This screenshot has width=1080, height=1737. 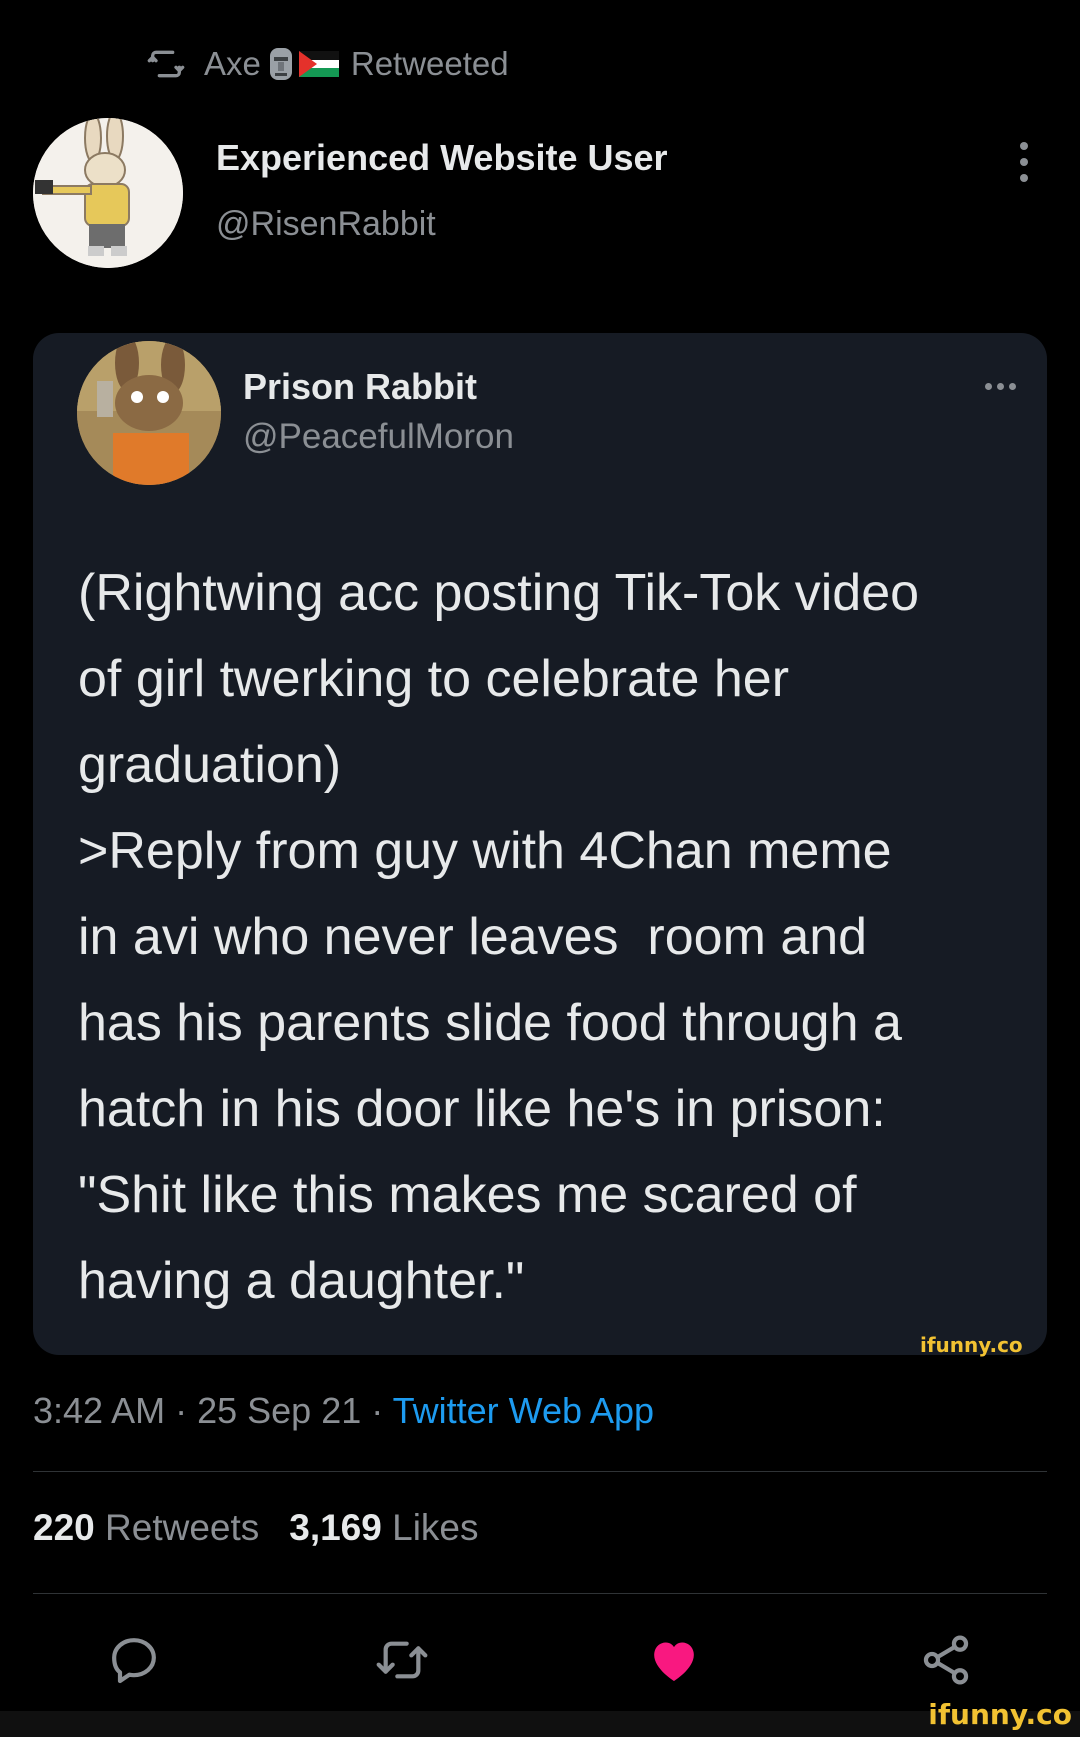 I want to click on retweets-stat: 220 Retweets, so click(x=146, y=1527).